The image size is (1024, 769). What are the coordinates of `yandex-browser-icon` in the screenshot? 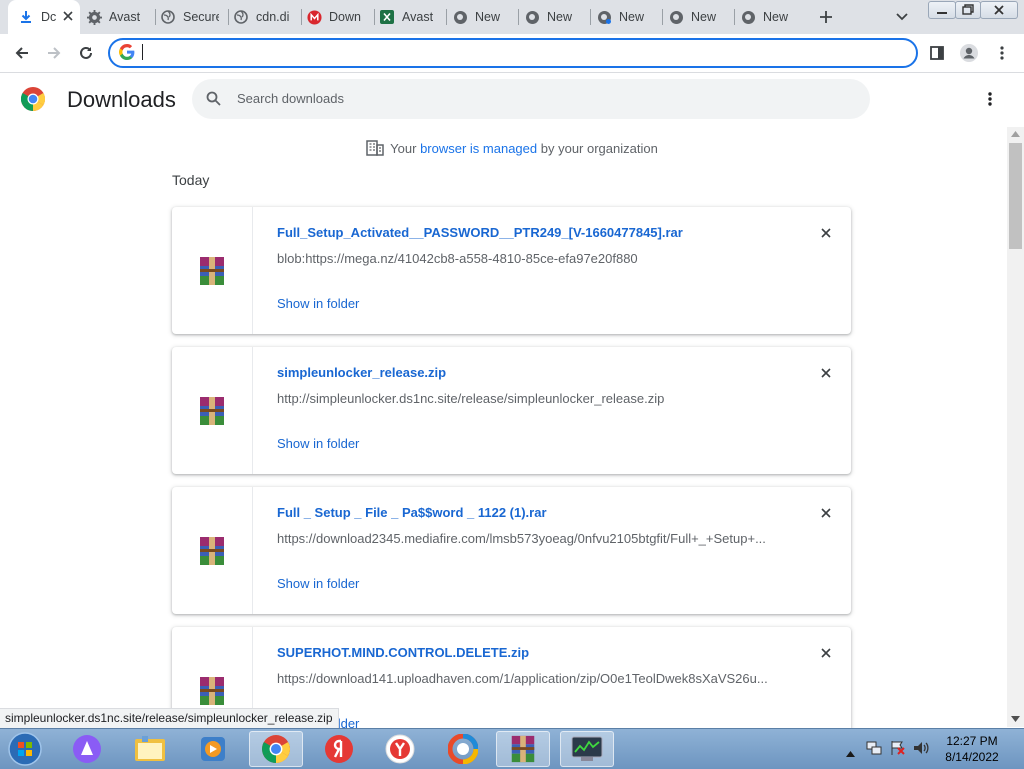 It's located at (400, 749).